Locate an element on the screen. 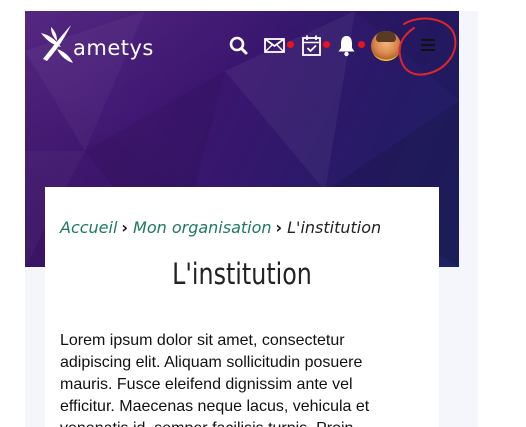 The height and width of the screenshot is (427, 526). calendar-icon is located at coordinates (313, 46).